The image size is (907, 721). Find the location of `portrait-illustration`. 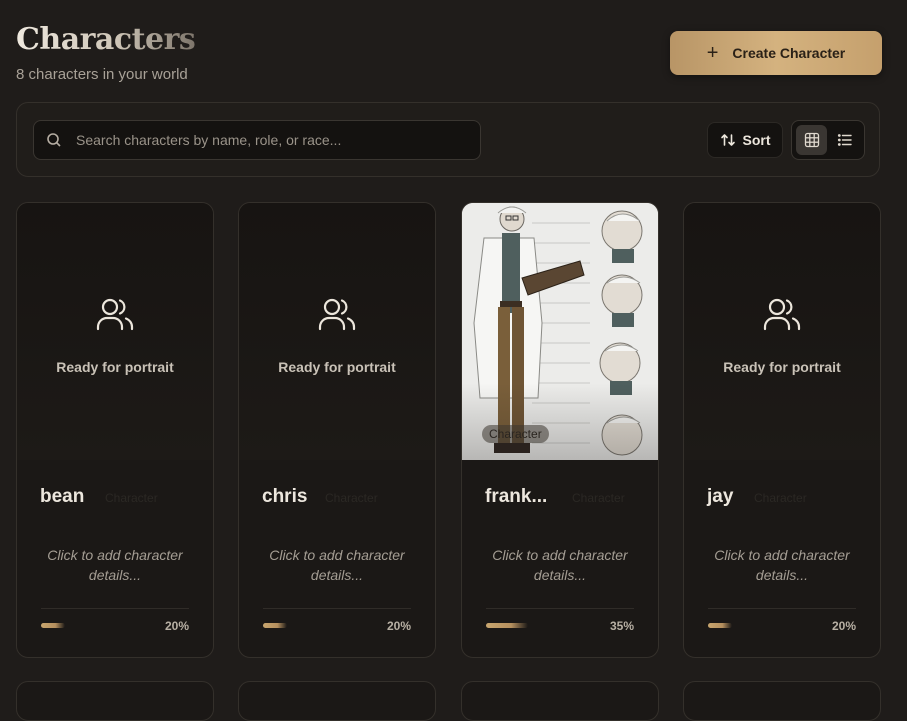

portrait-illustration is located at coordinates (560, 331).